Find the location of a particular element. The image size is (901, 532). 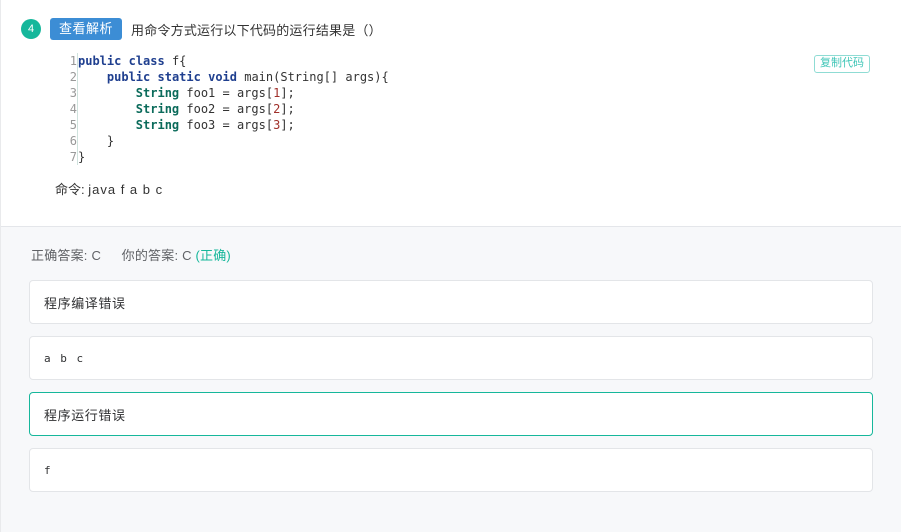

code-line: 3 String foo1 = args[1]; is located at coordinates (222, 93).